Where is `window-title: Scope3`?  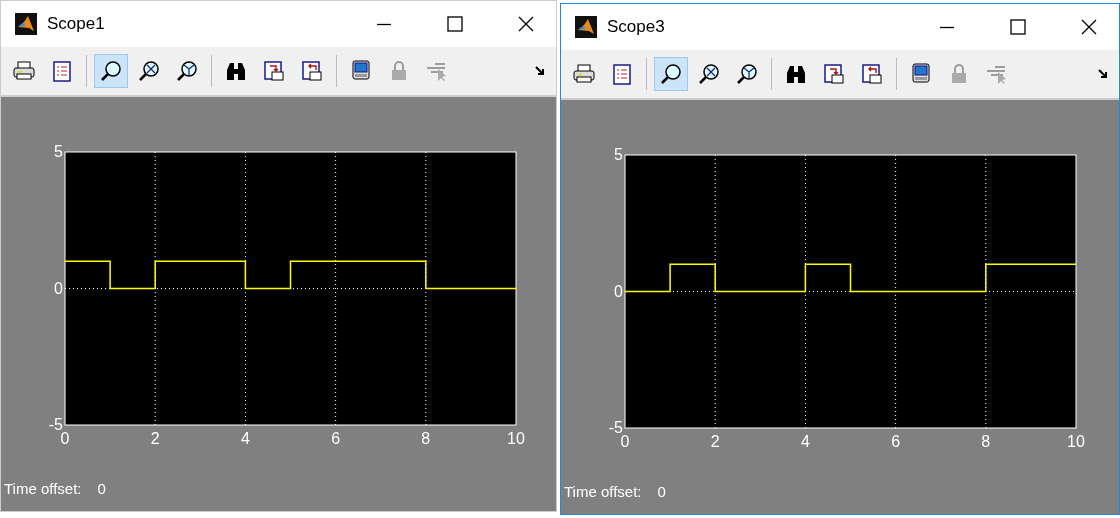
window-title: Scope3 is located at coordinates (636, 27).